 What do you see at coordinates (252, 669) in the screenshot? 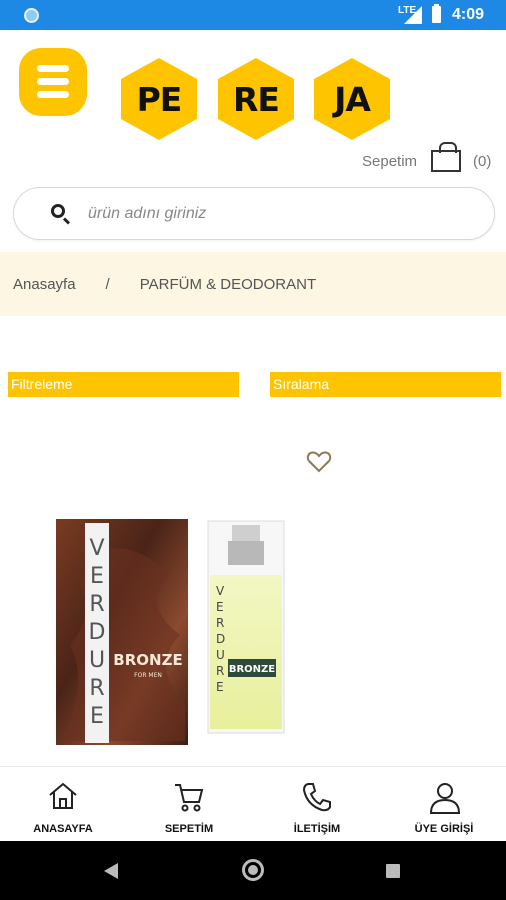
I see `svg-text: BRONZE` at bounding box center [252, 669].